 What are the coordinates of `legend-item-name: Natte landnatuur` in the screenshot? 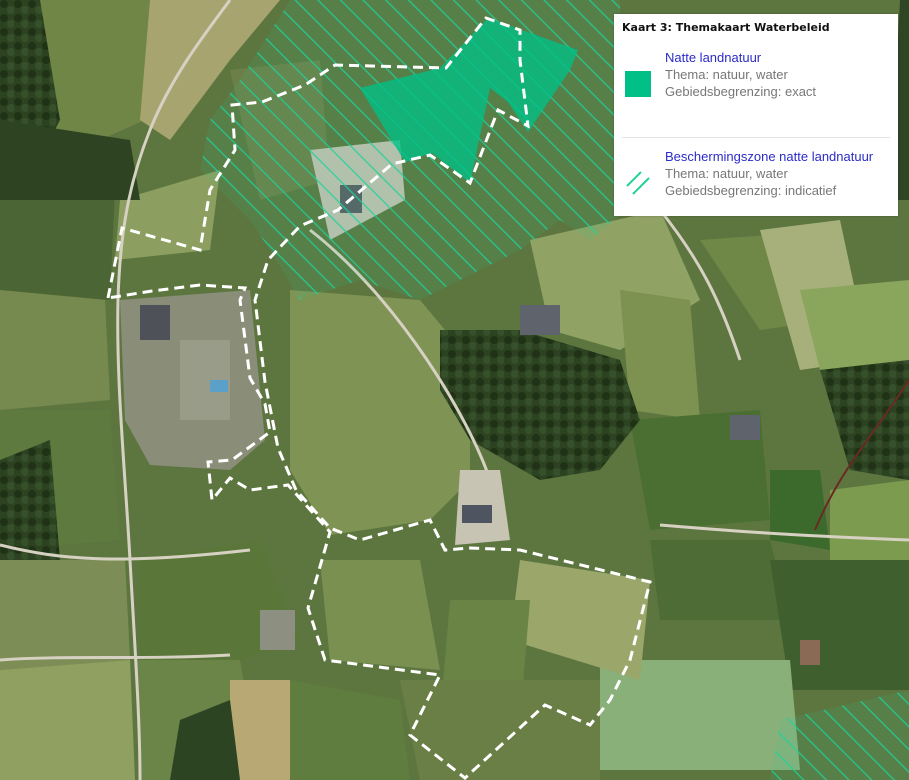 It's located at (740, 57).